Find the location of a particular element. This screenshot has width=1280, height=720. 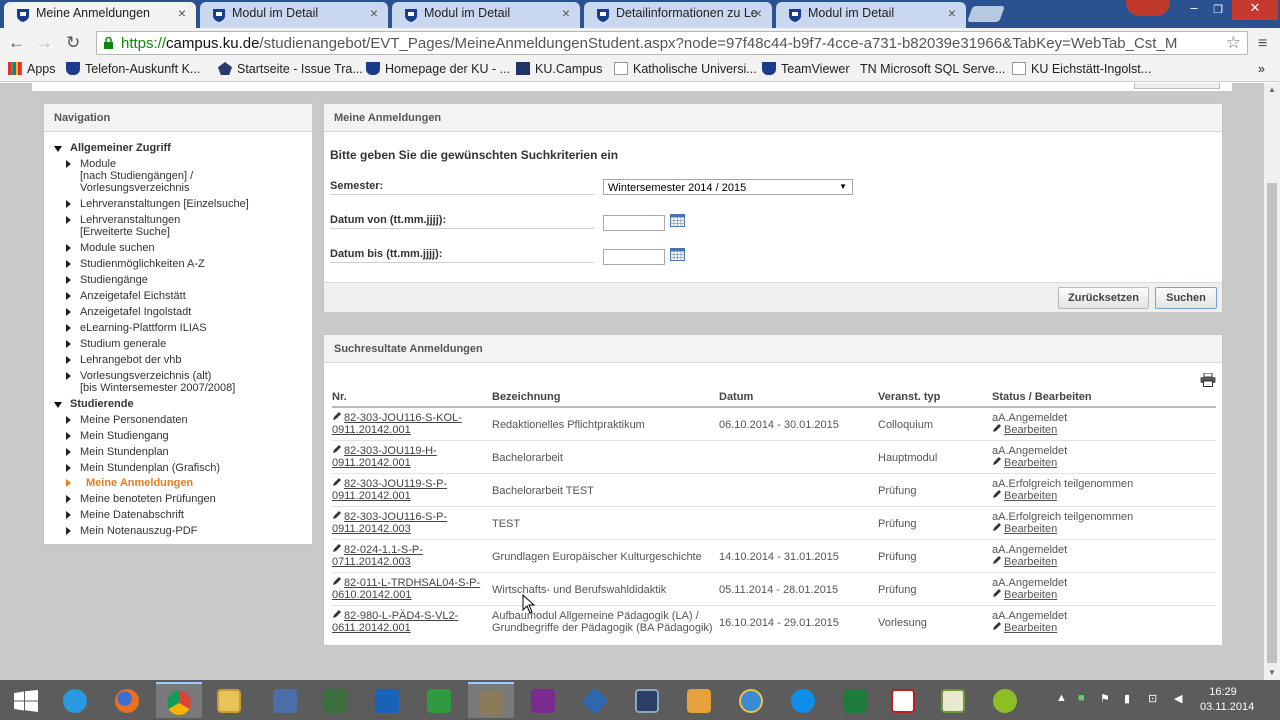

semester-select: Wintersemester 2014 / 2015 ▼ is located at coordinates (728, 187).